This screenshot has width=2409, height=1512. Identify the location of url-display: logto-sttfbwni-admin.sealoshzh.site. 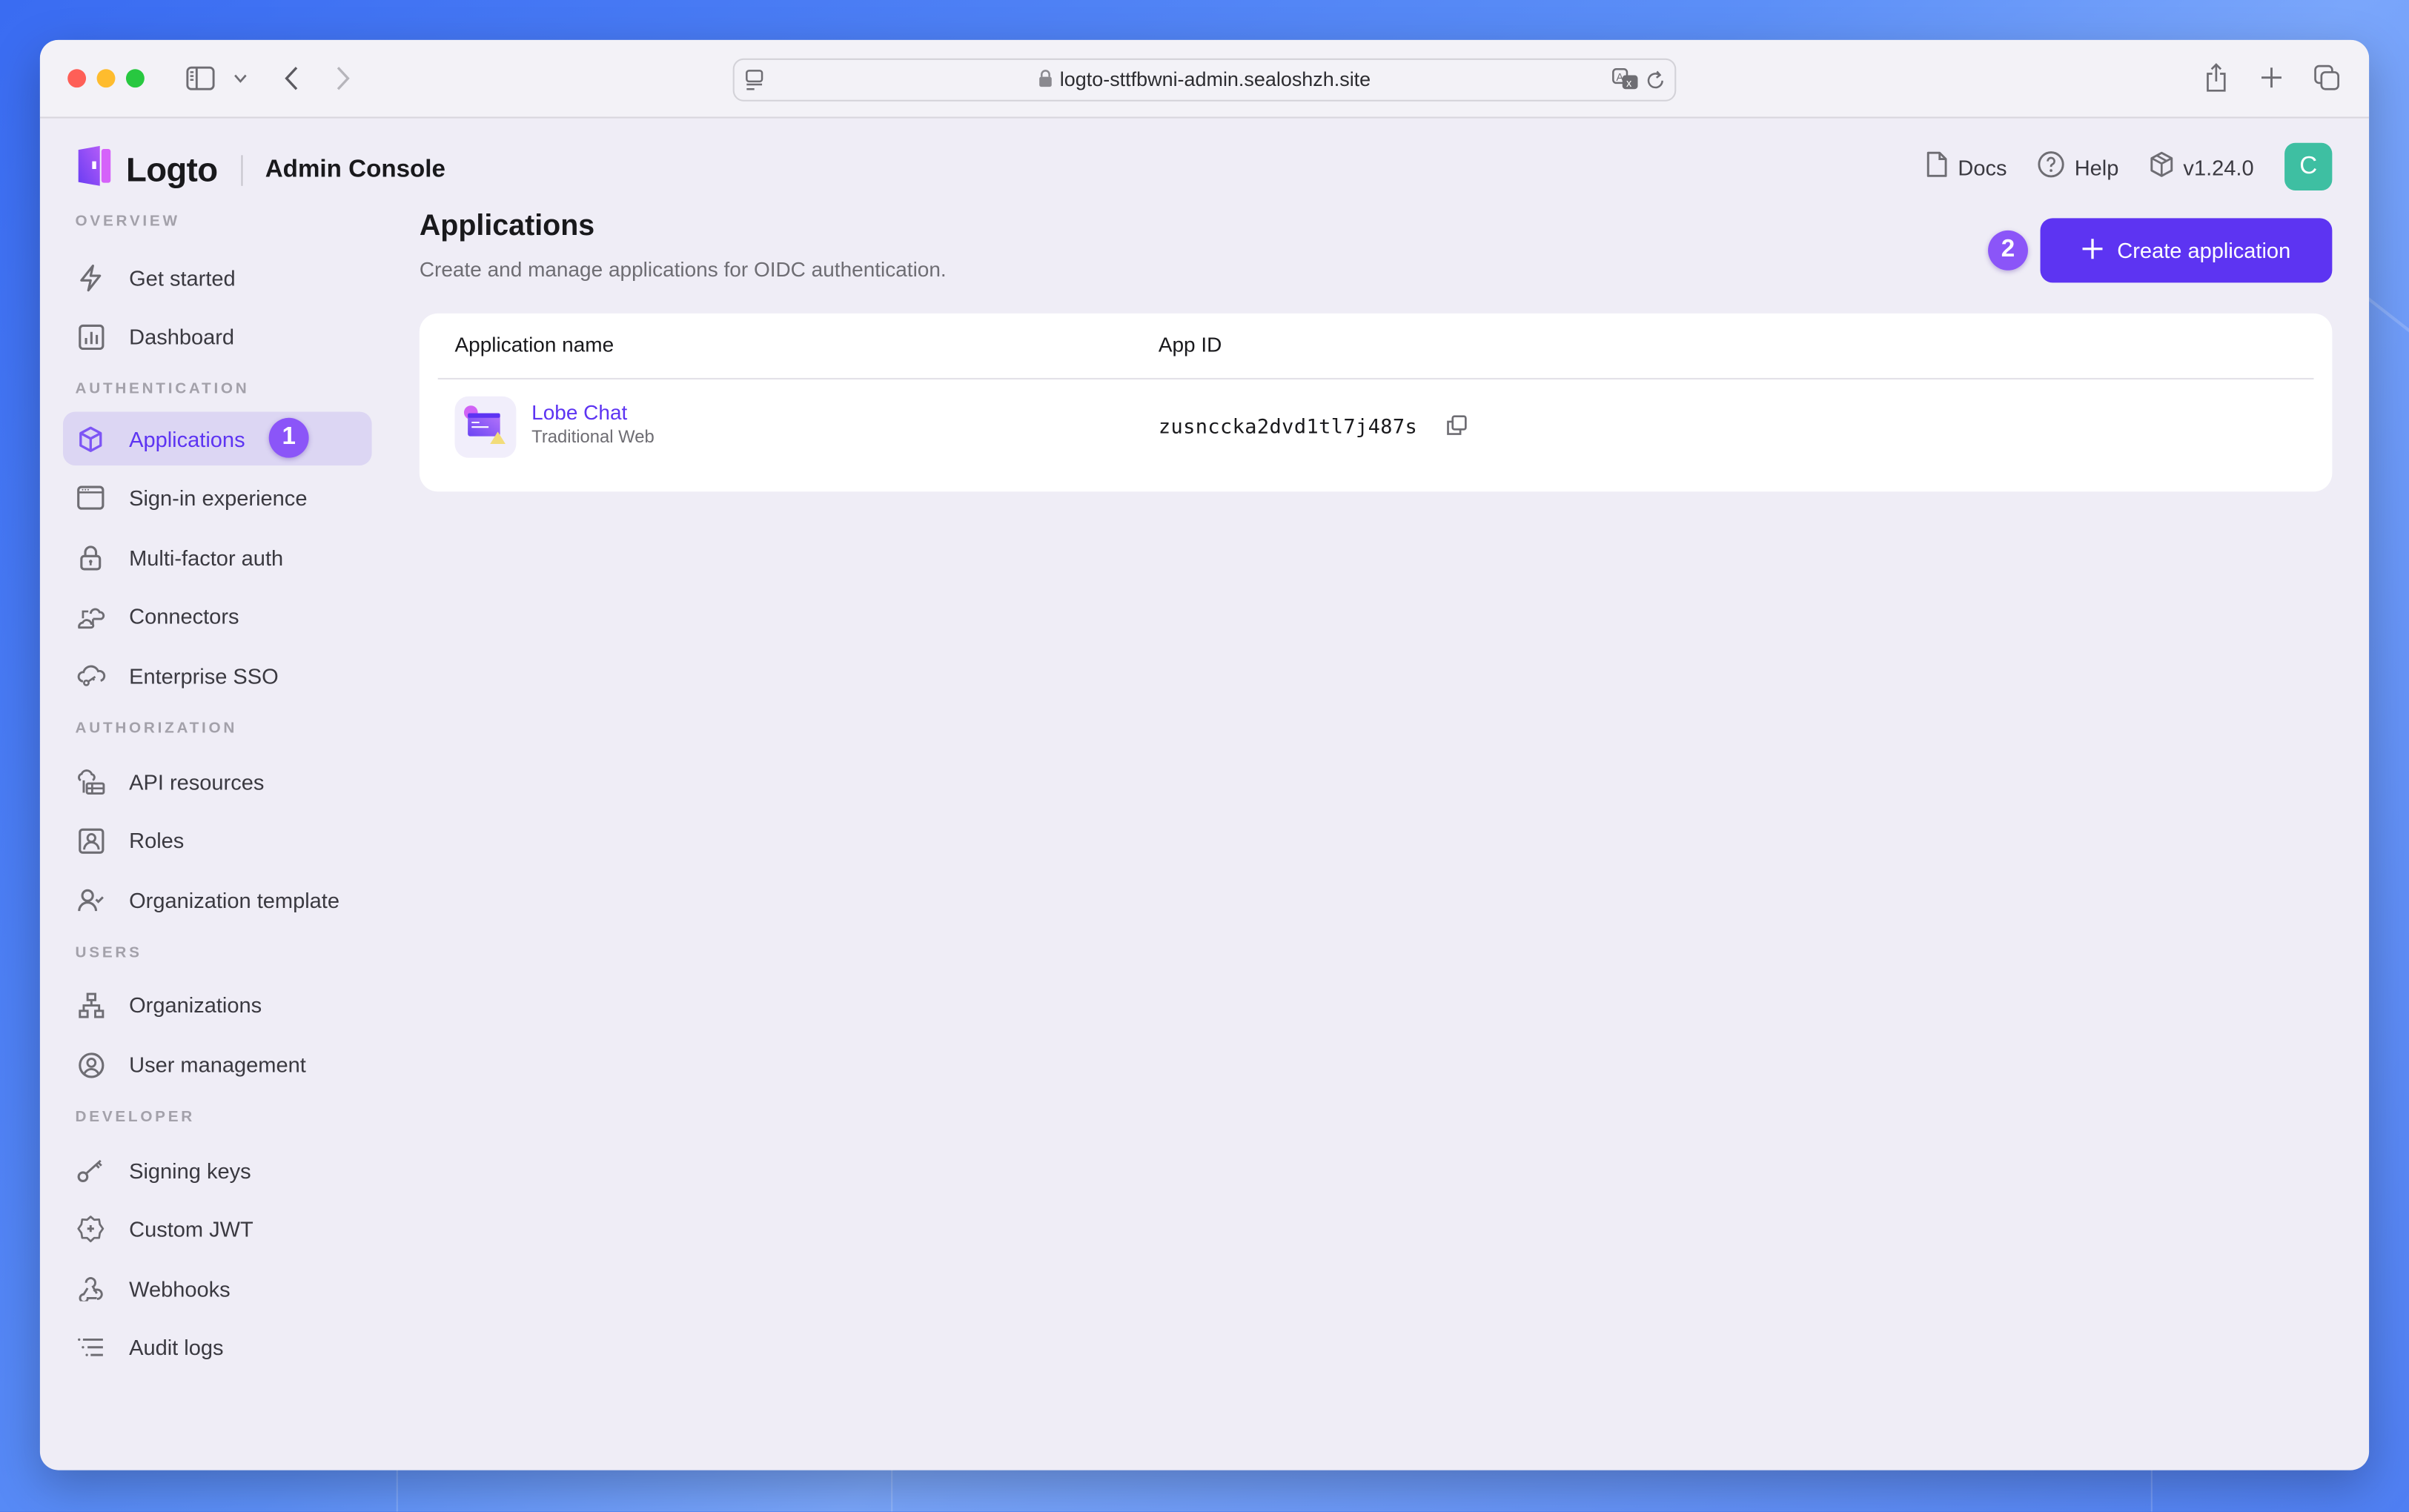
(1204, 80).